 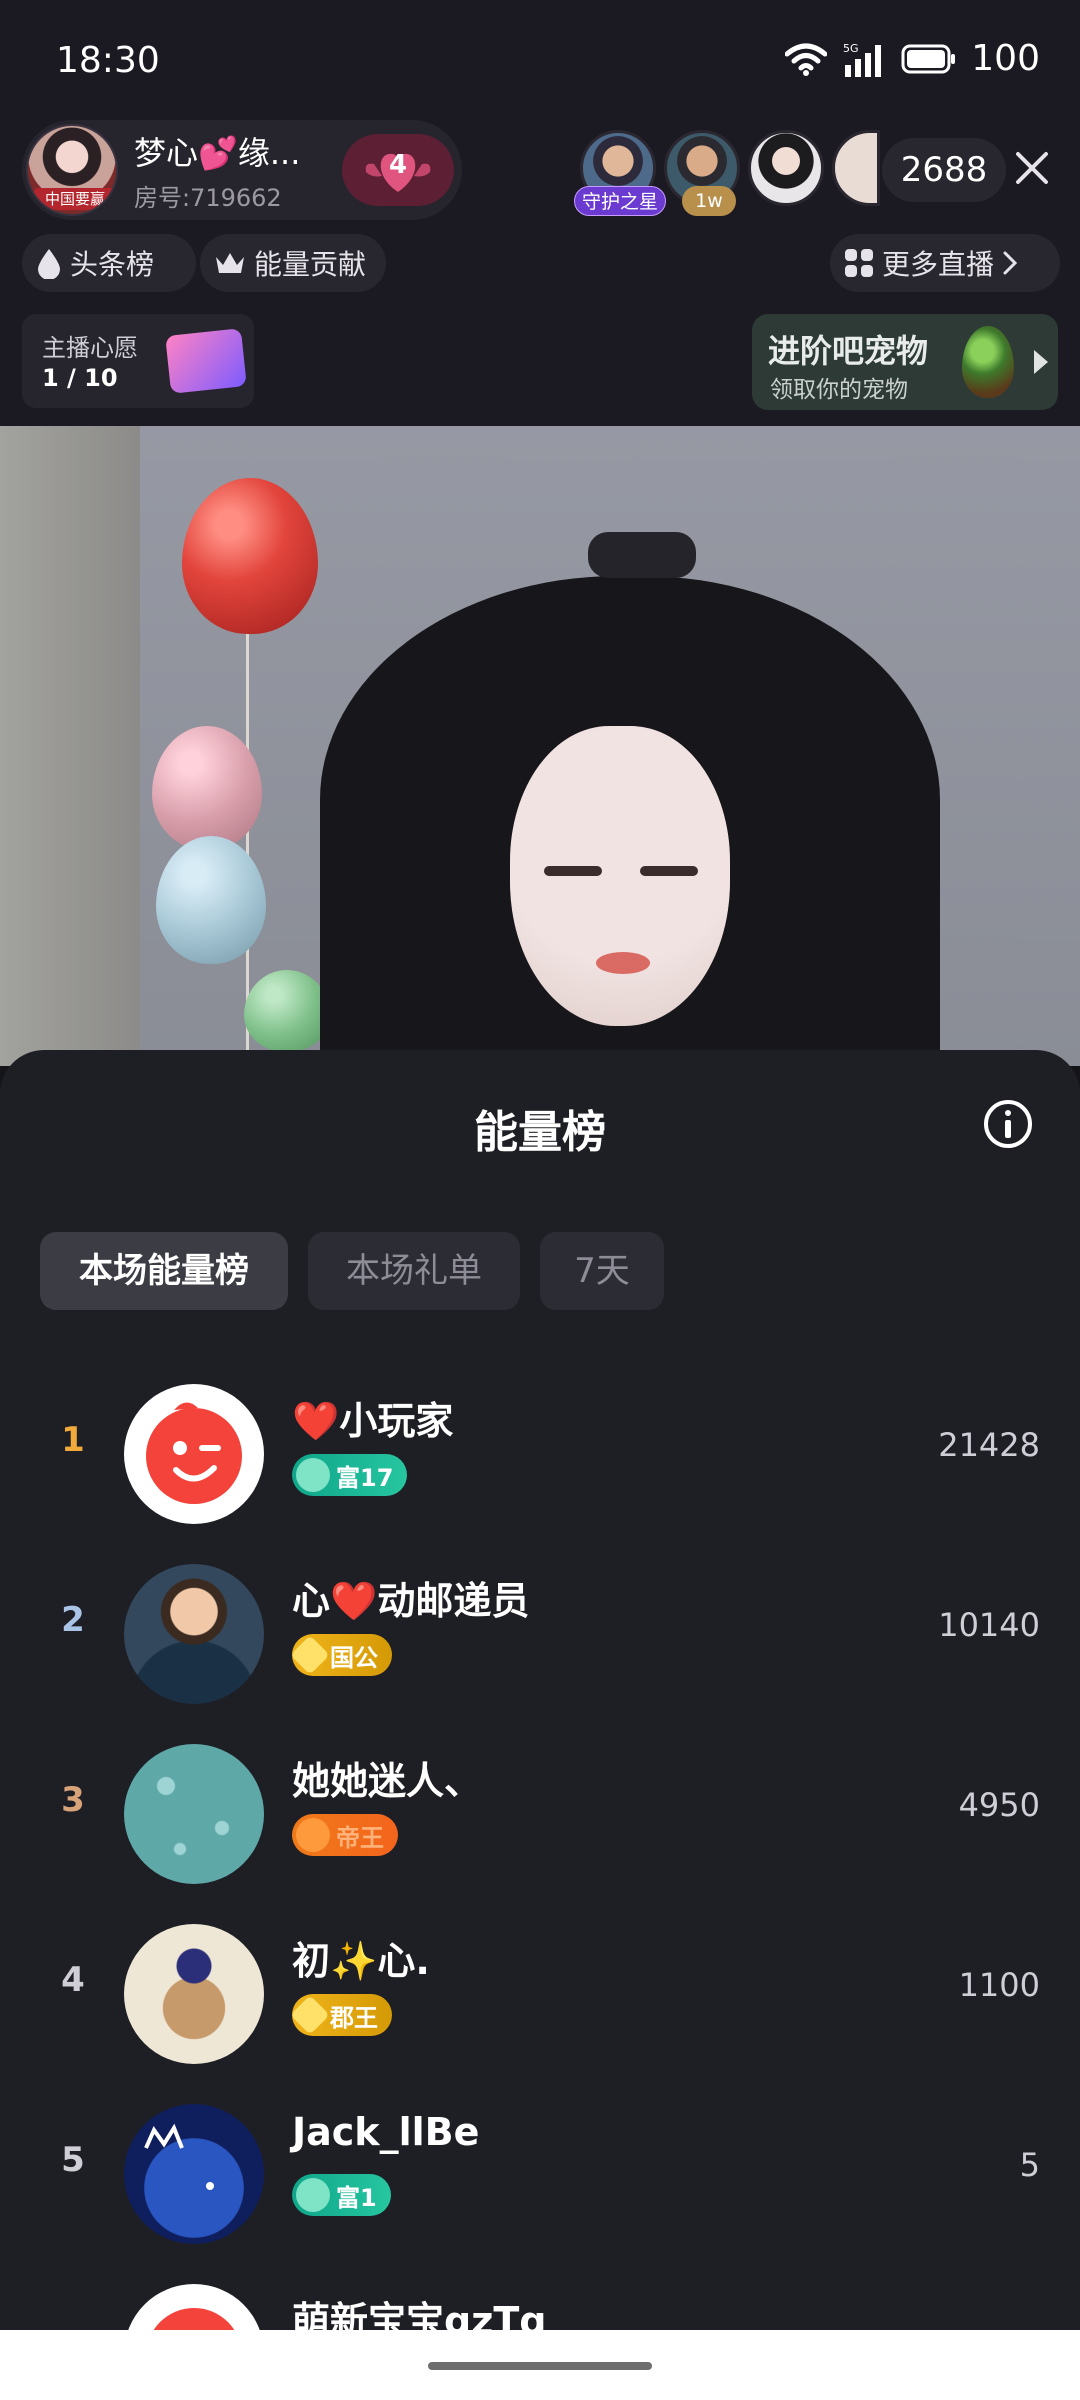 I want to click on user-name: ❤️小玩家, so click(x=373, y=1421).